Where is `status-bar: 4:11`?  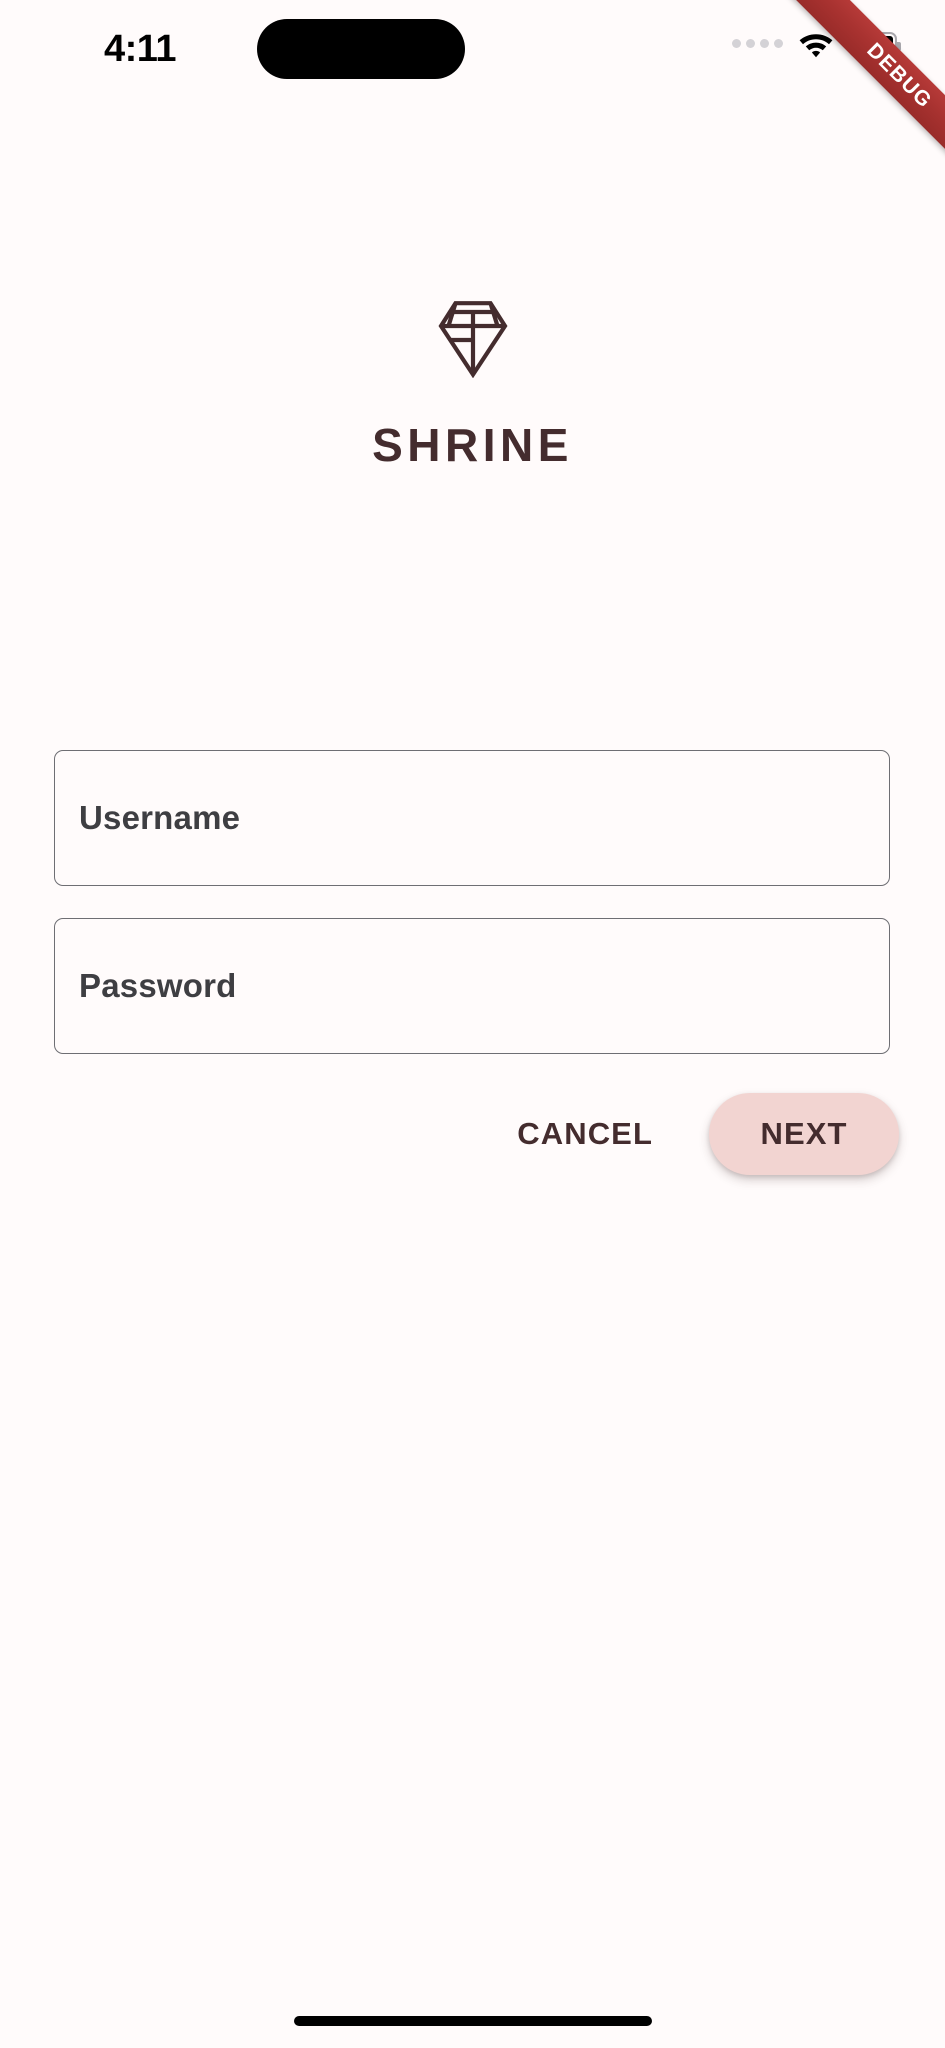
status-bar: 4:11 is located at coordinates (472, 50).